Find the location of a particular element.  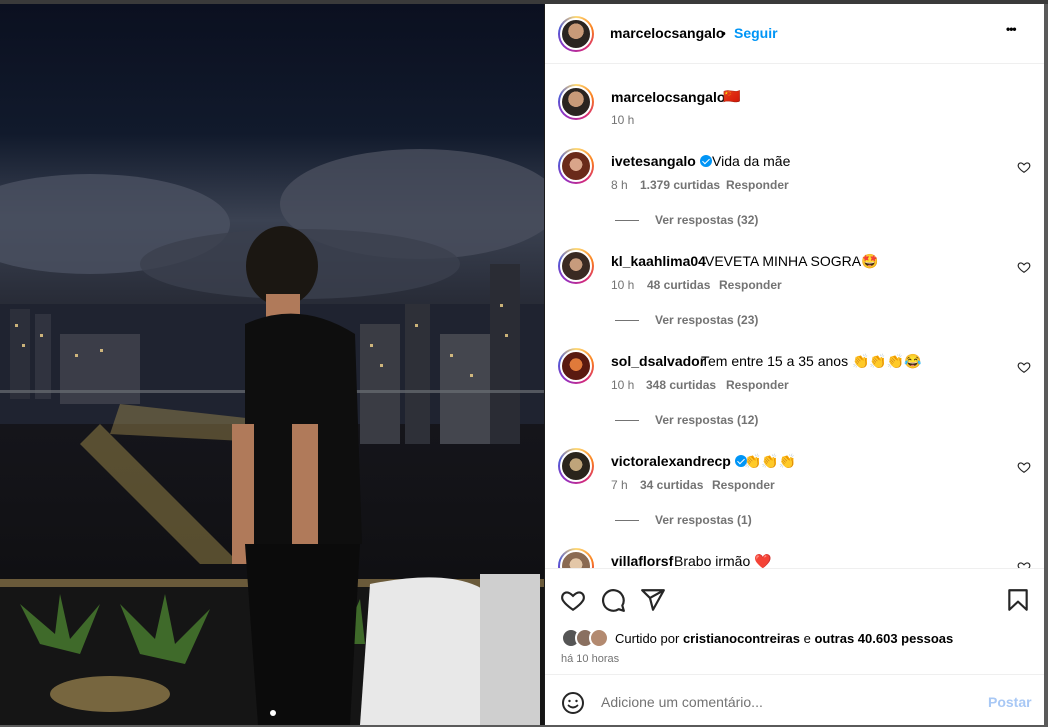

carousel-dot is located at coordinates (273, 713).